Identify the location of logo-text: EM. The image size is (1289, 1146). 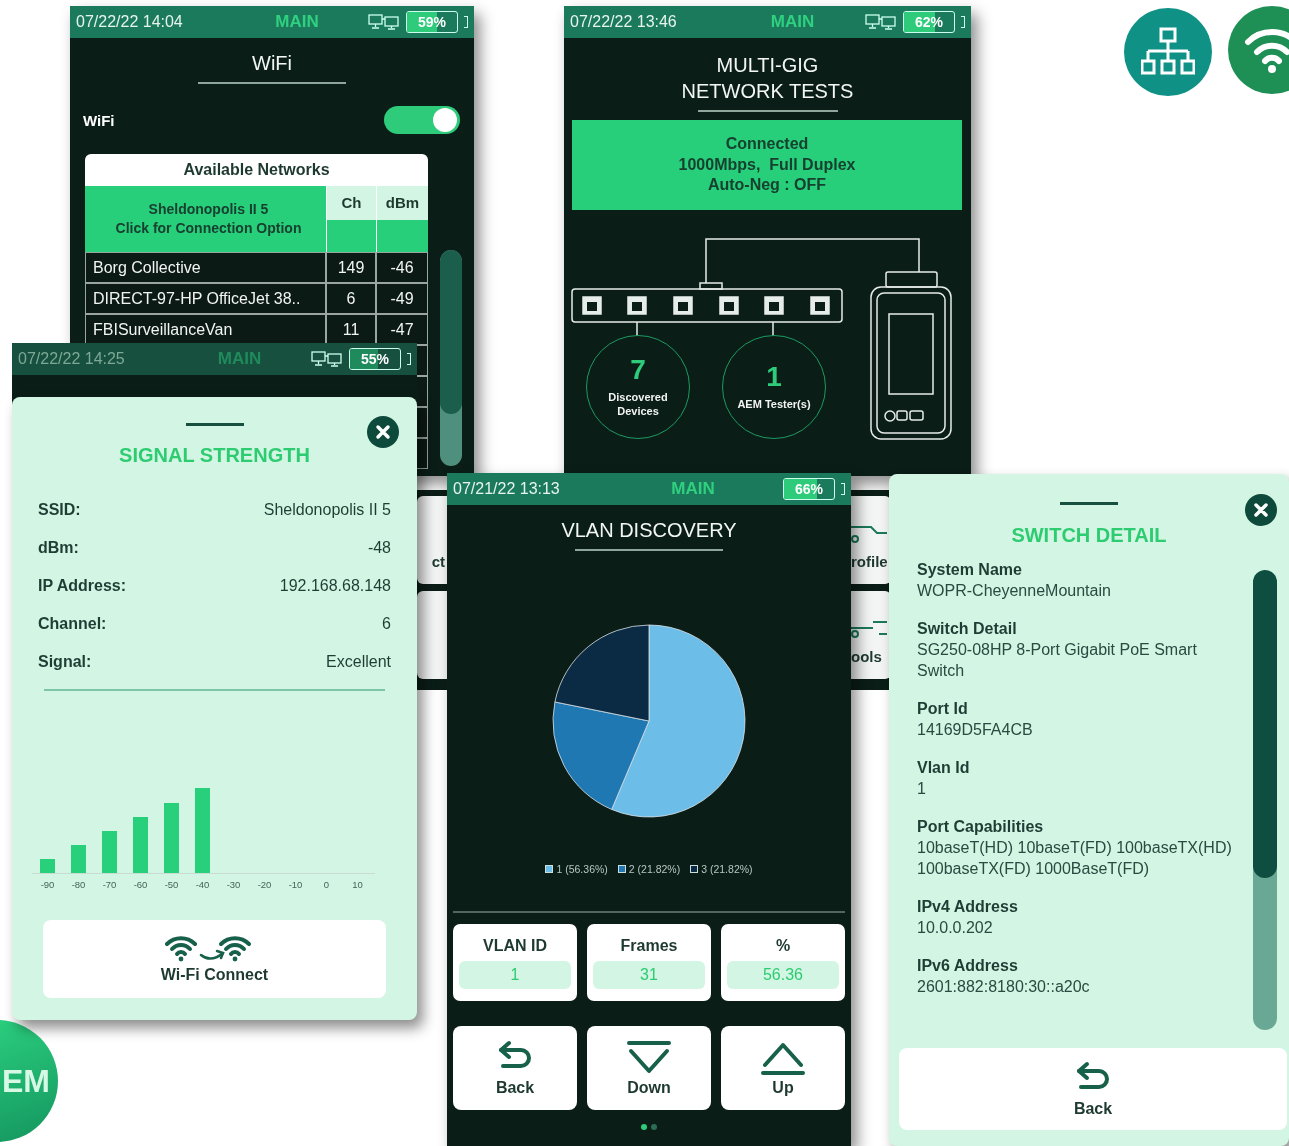
(26, 1081).